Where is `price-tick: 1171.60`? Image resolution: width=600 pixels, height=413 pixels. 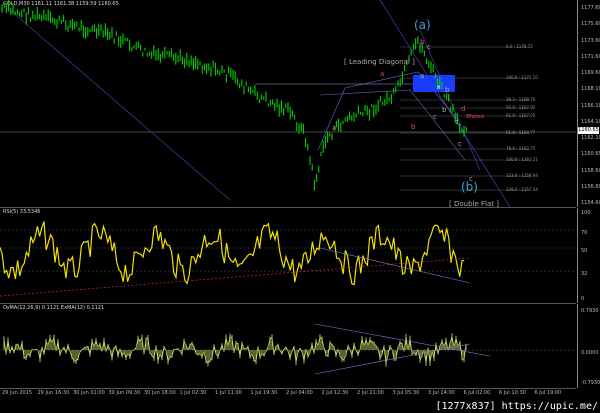 price-tick: 1171.60 is located at coordinates (590, 56).